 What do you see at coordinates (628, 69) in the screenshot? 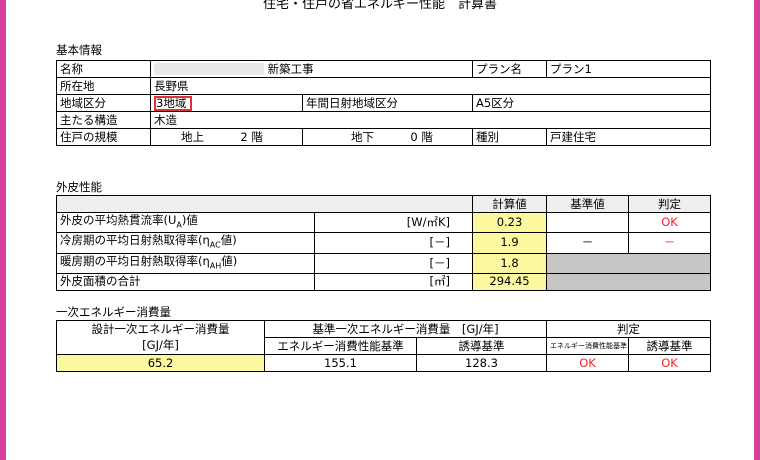
I see `plan-value: プラン1` at bounding box center [628, 69].